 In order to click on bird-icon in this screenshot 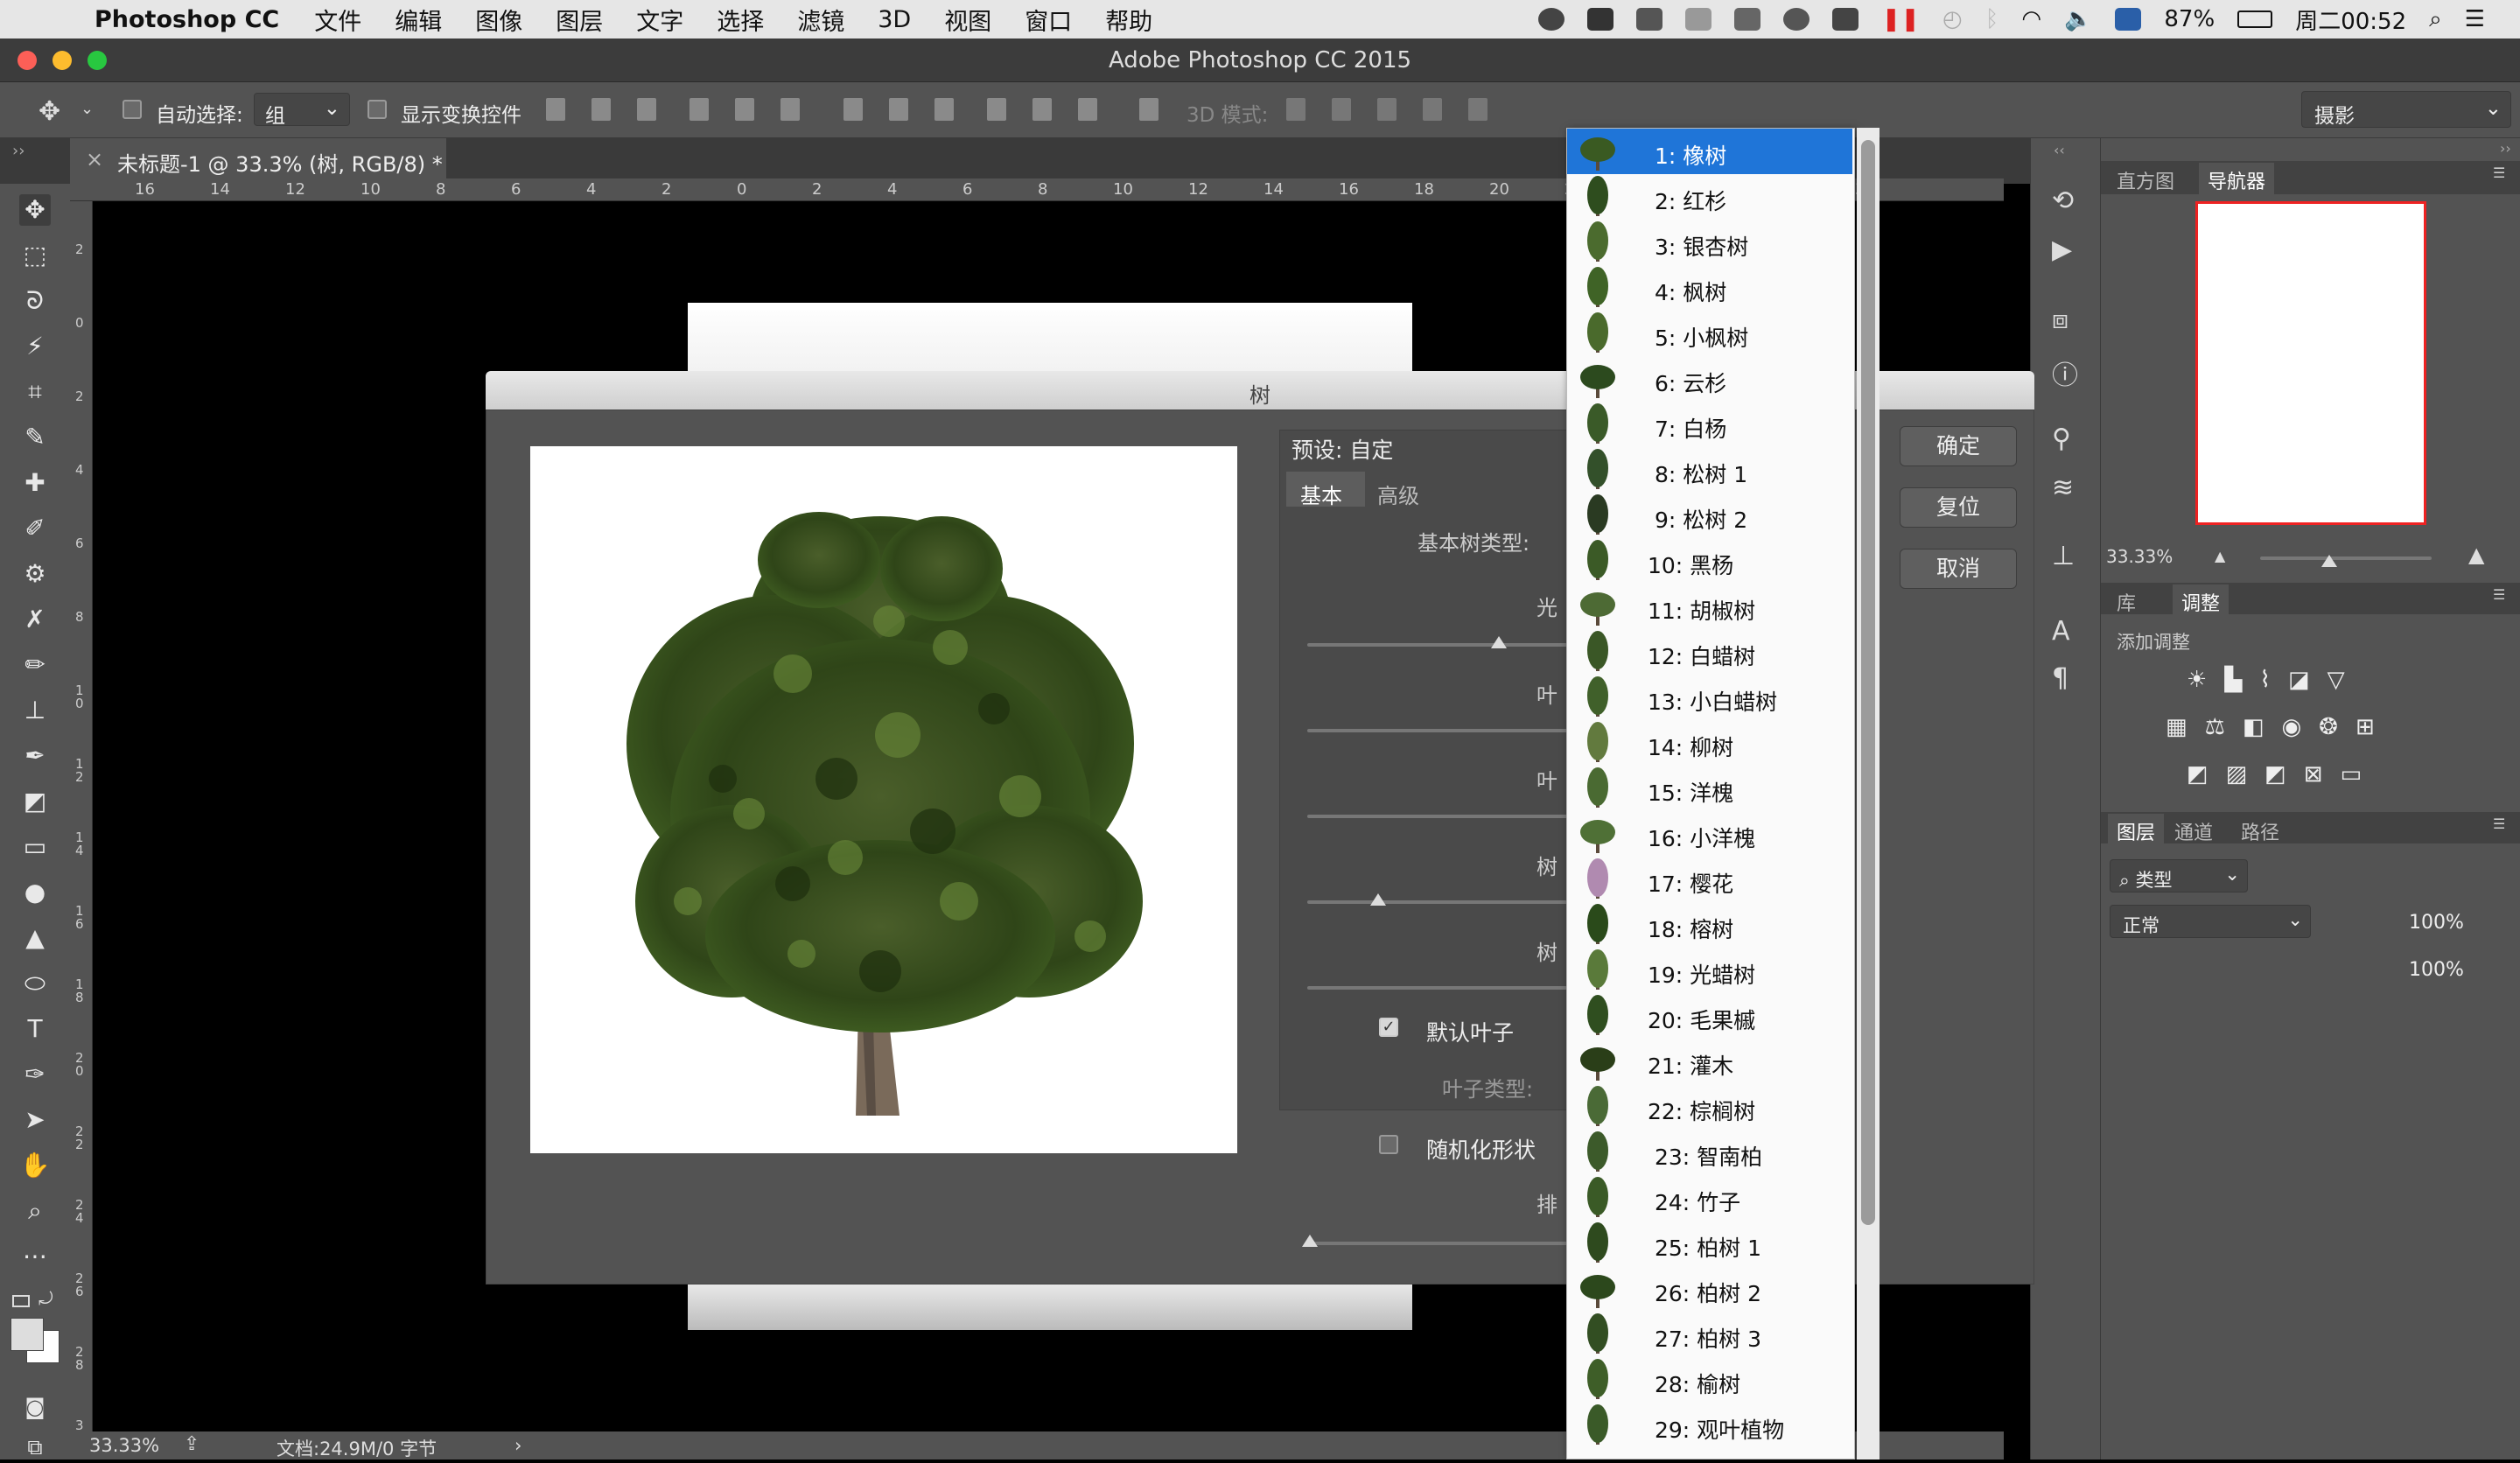, I will do `click(1747, 19)`.